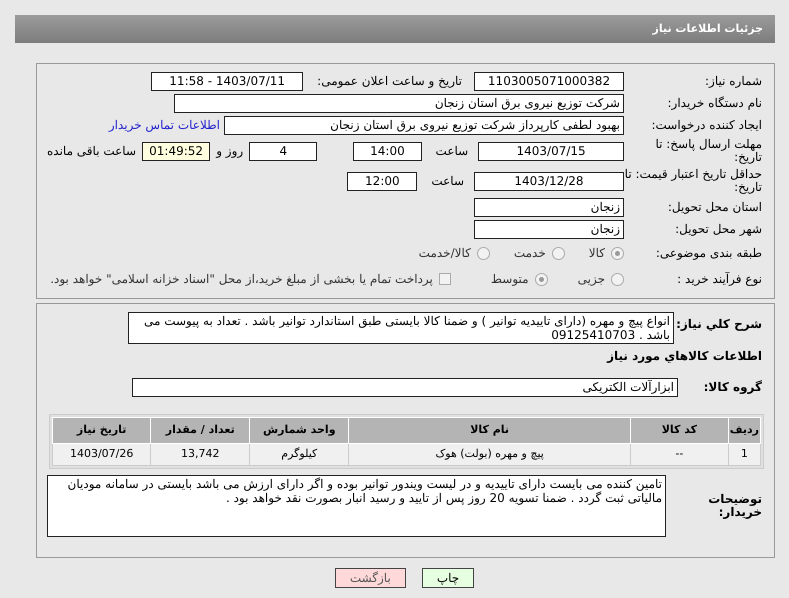 The width and height of the screenshot is (789, 598). What do you see at coordinates (489, 431) in the screenshot?
I see `column-header: نام کالا` at bounding box center [489, 431].